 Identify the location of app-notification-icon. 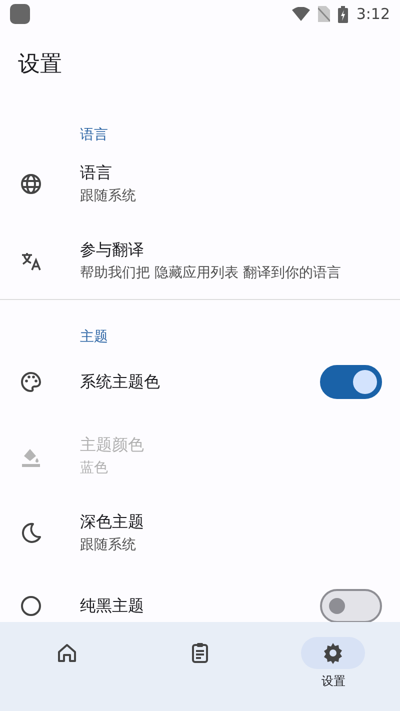
(20, 14).